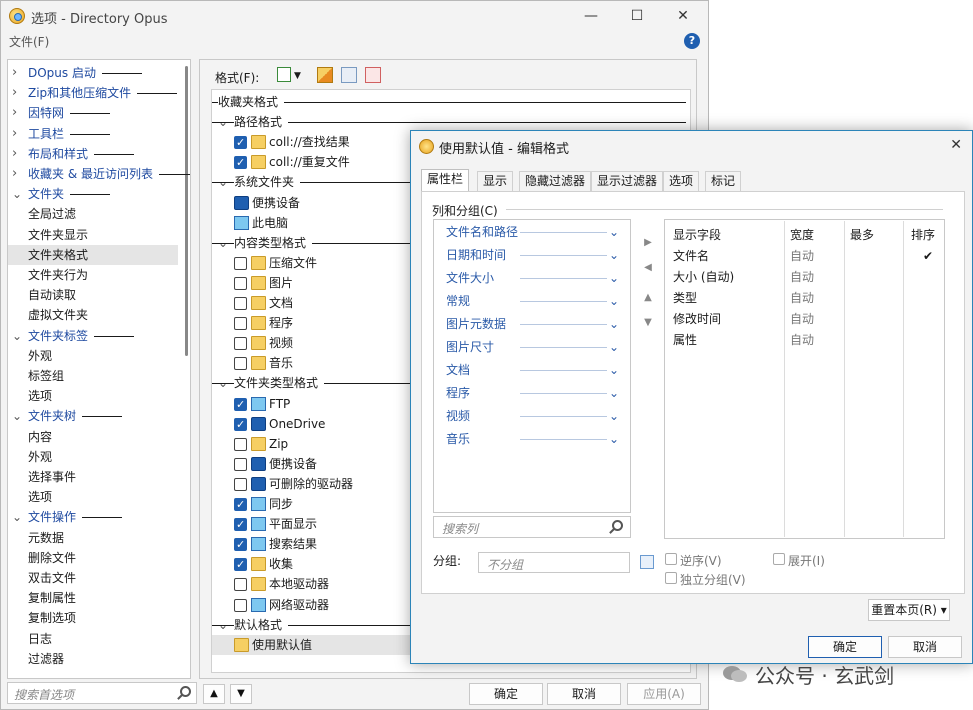 This screenshot has width=973, height=710. Describe the element at coordinates (102, 693) in the screenshot. I see `tree-search-input: 搜索首选项` at that location.